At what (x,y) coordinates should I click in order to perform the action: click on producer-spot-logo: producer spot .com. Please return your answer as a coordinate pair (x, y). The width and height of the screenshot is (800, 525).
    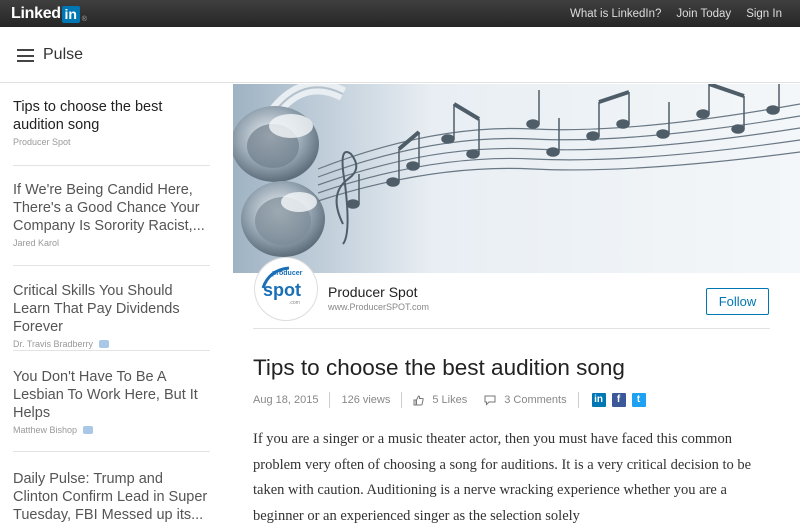
    Looking at the image, I should click on (286, 289).